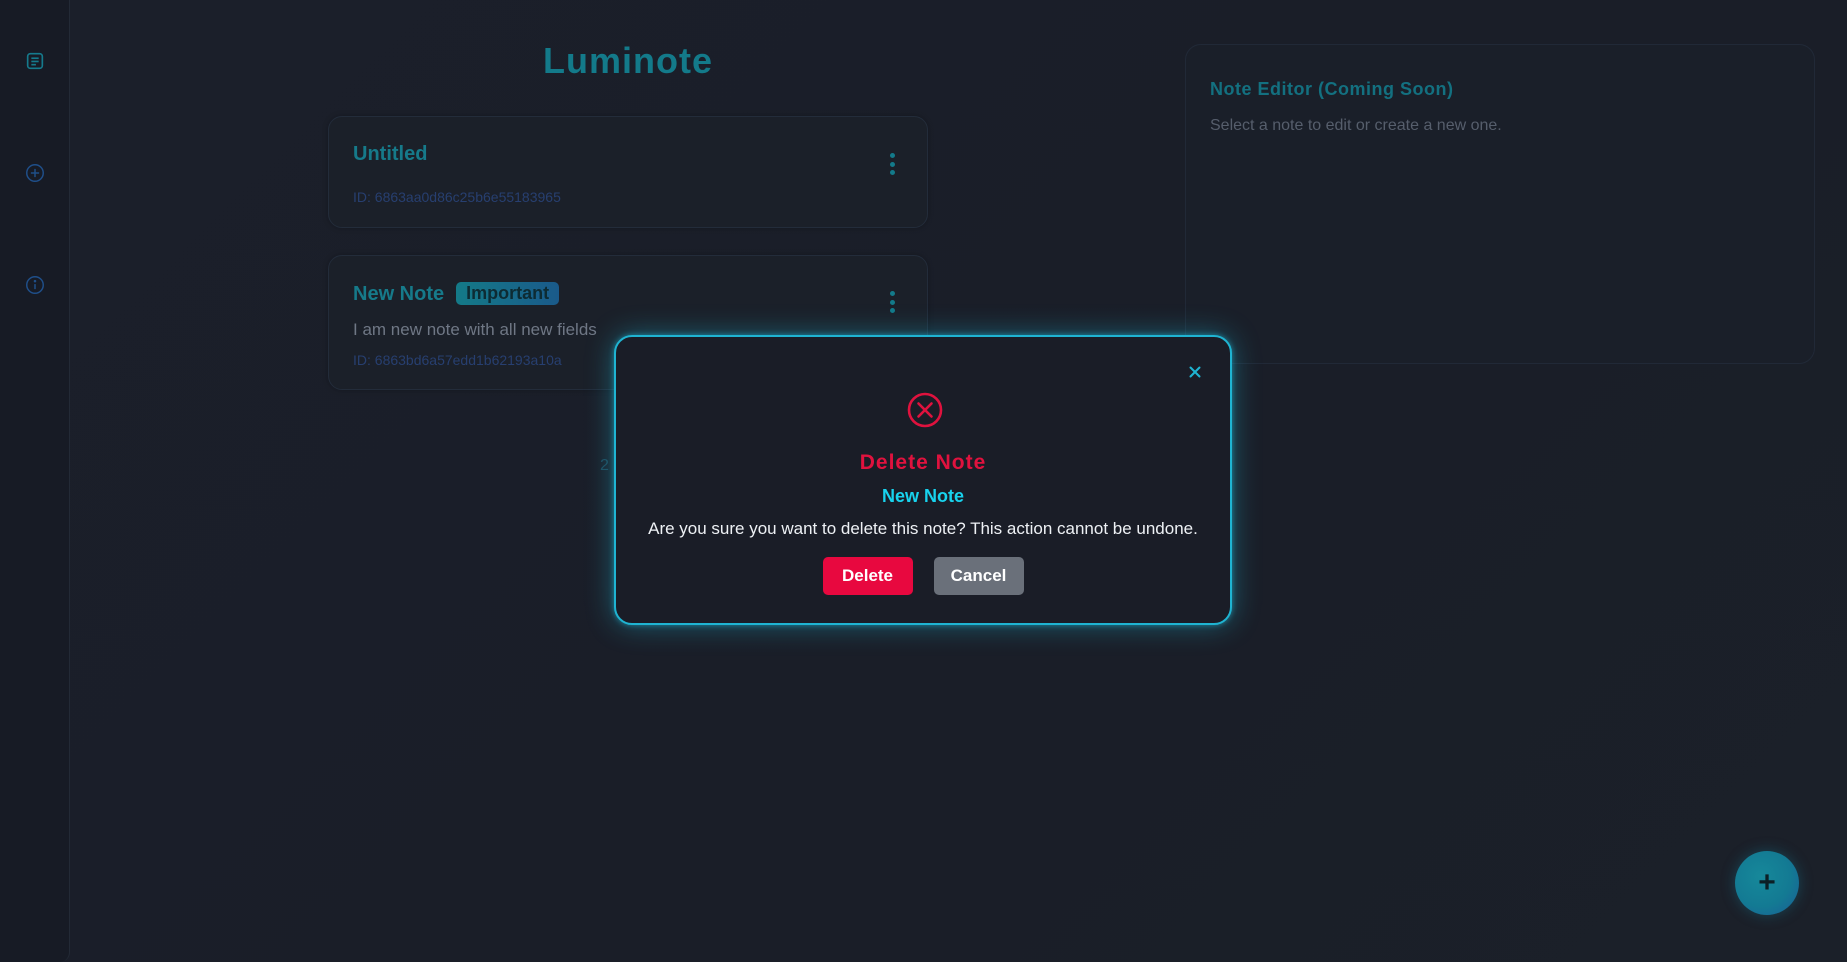  I want to click on modal-note-title: New Note, so click(922, 496).